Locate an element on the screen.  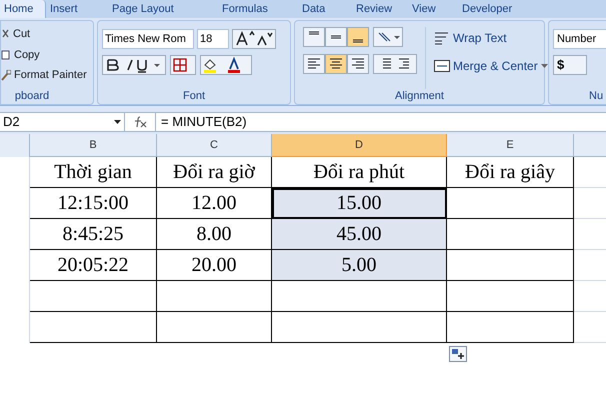
group-label: pboard is located at coordinates (32, 96).